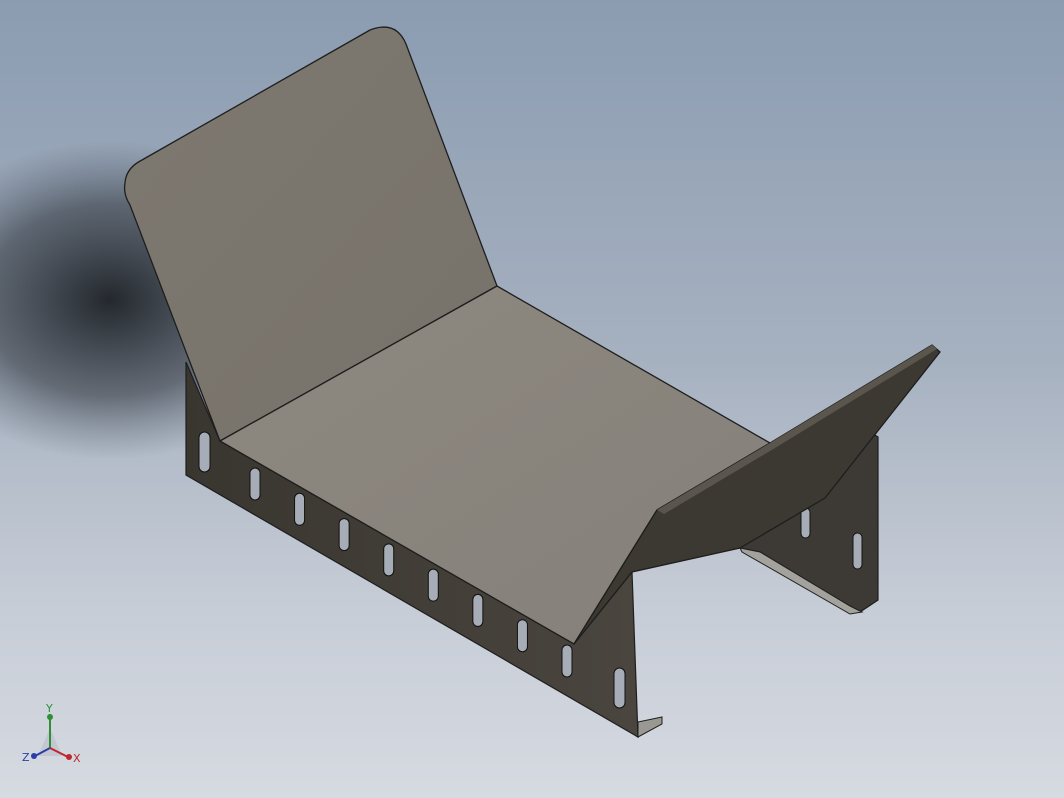 This screenshot has height=798, width=1064. What do you see at coordinates (49, 708) in the screenshot?
I see `y-axis-label: Y` at bounding box center [49, 708].